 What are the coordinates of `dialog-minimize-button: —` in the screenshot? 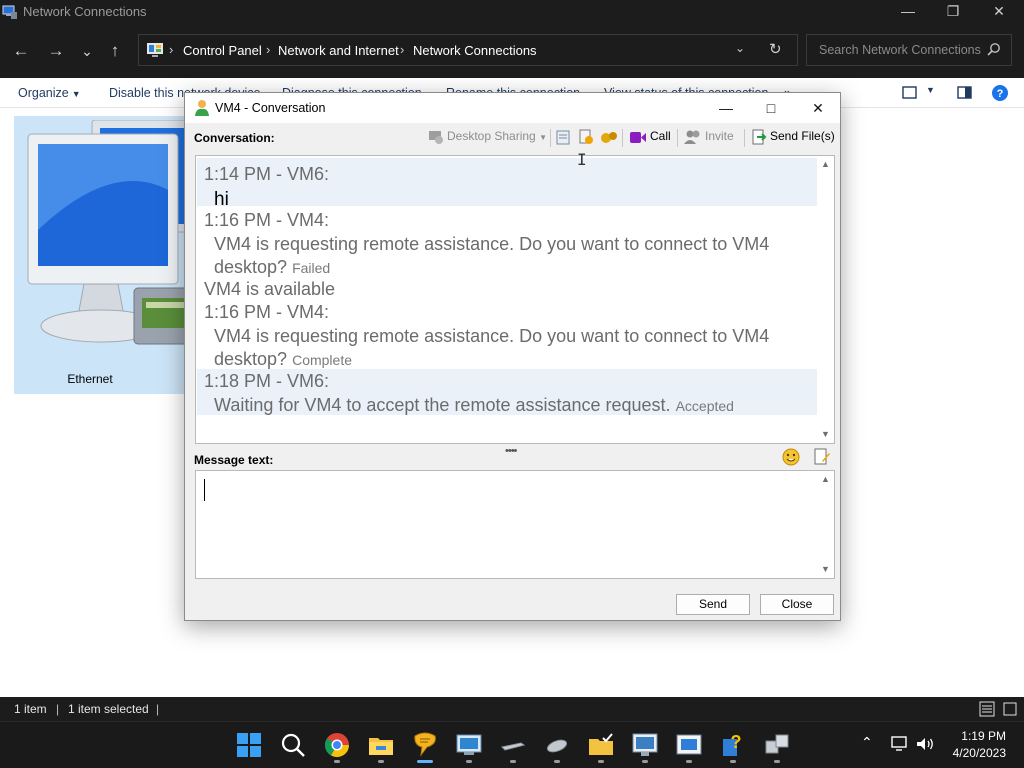 It's located at (726, 108).